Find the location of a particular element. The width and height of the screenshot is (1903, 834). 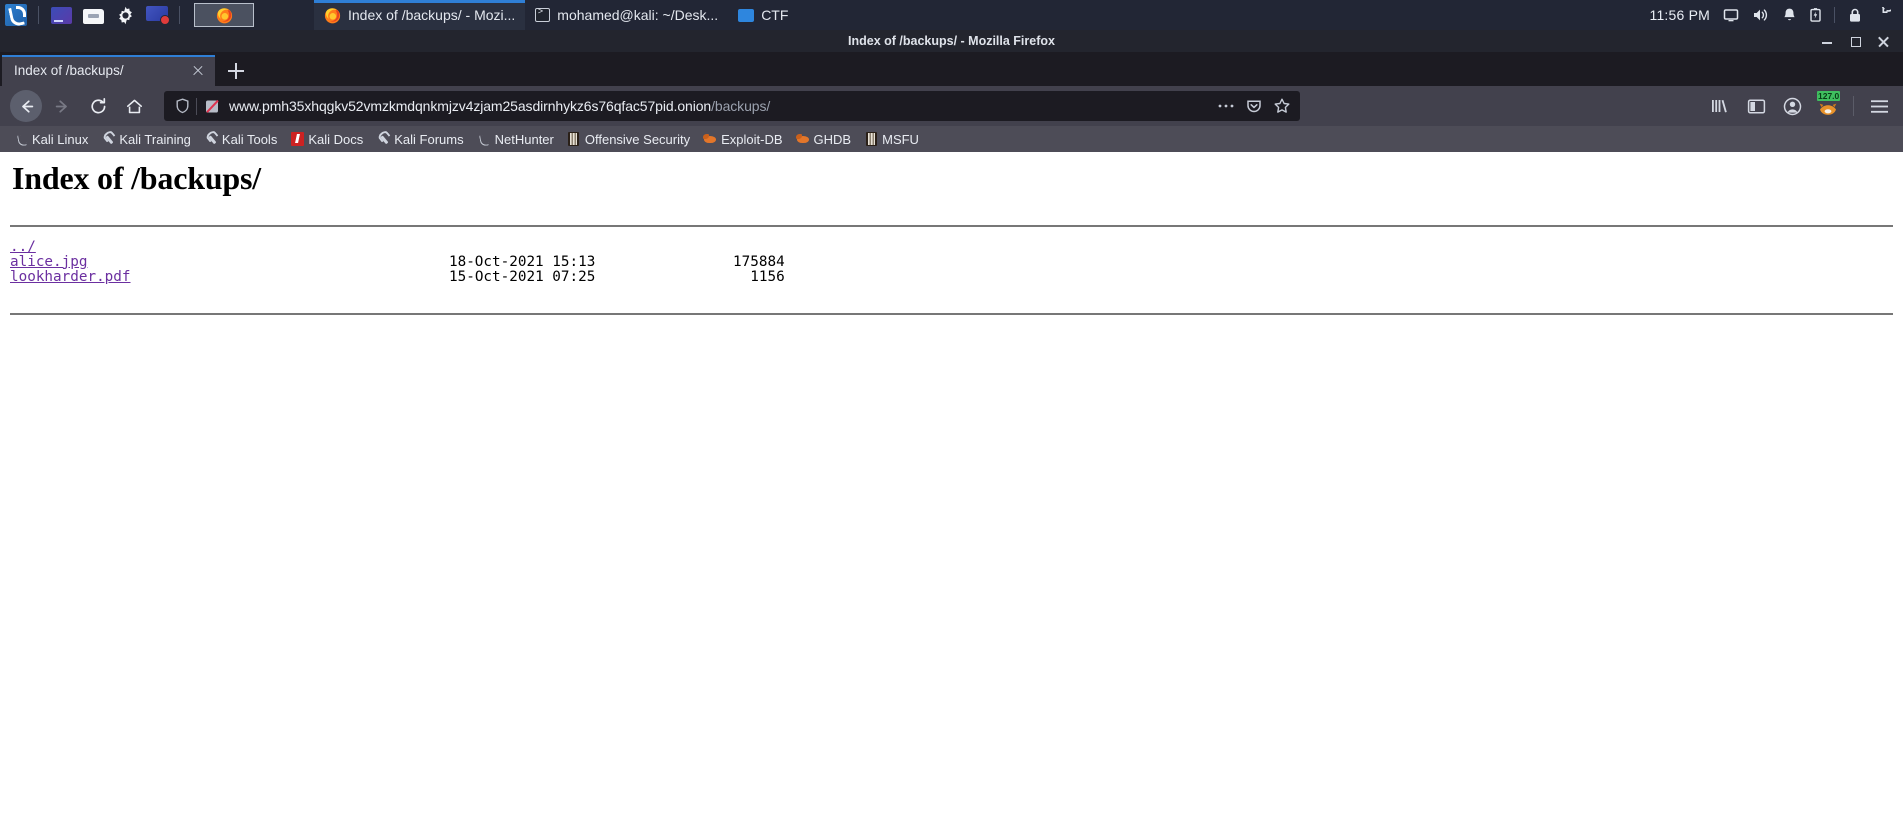

bookmark-label: Kali Forums is located at coordinates (429, 139).